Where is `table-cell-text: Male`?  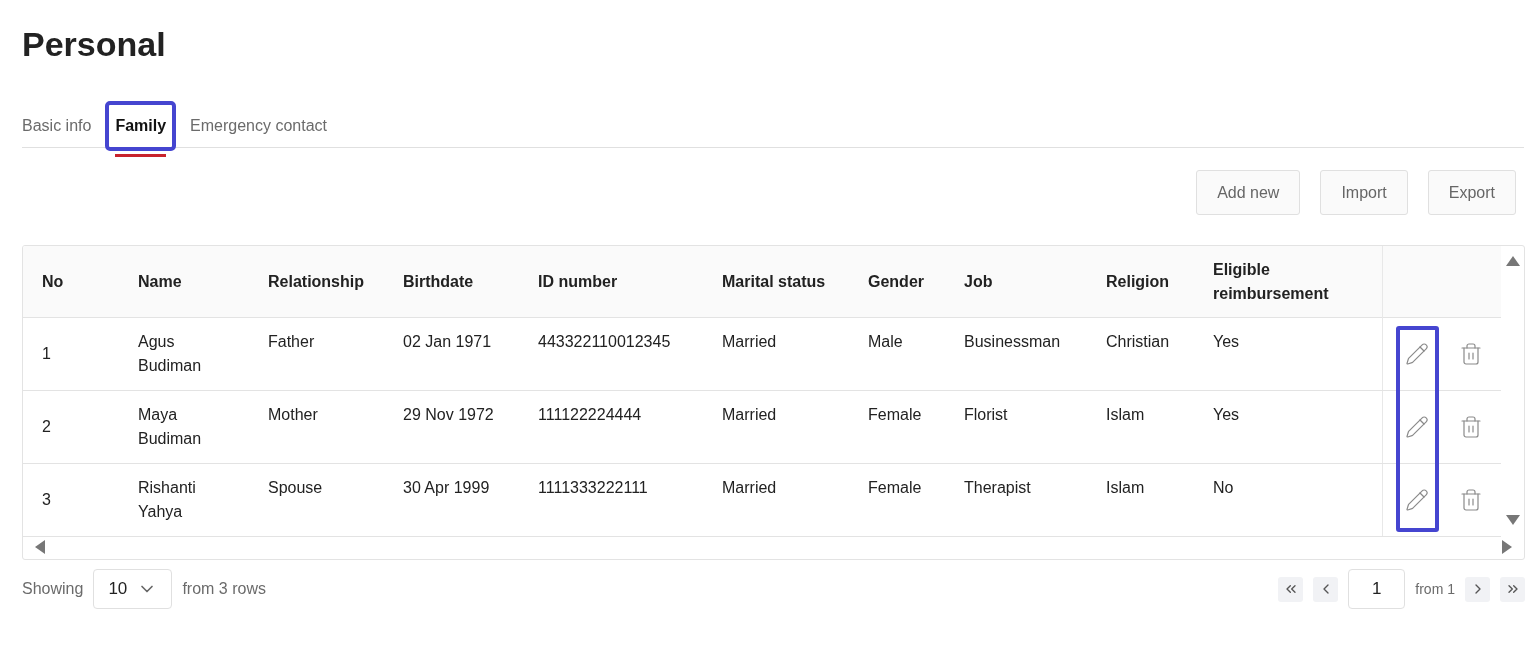 table-cell-text: Male is located at coordinates (885, 342).